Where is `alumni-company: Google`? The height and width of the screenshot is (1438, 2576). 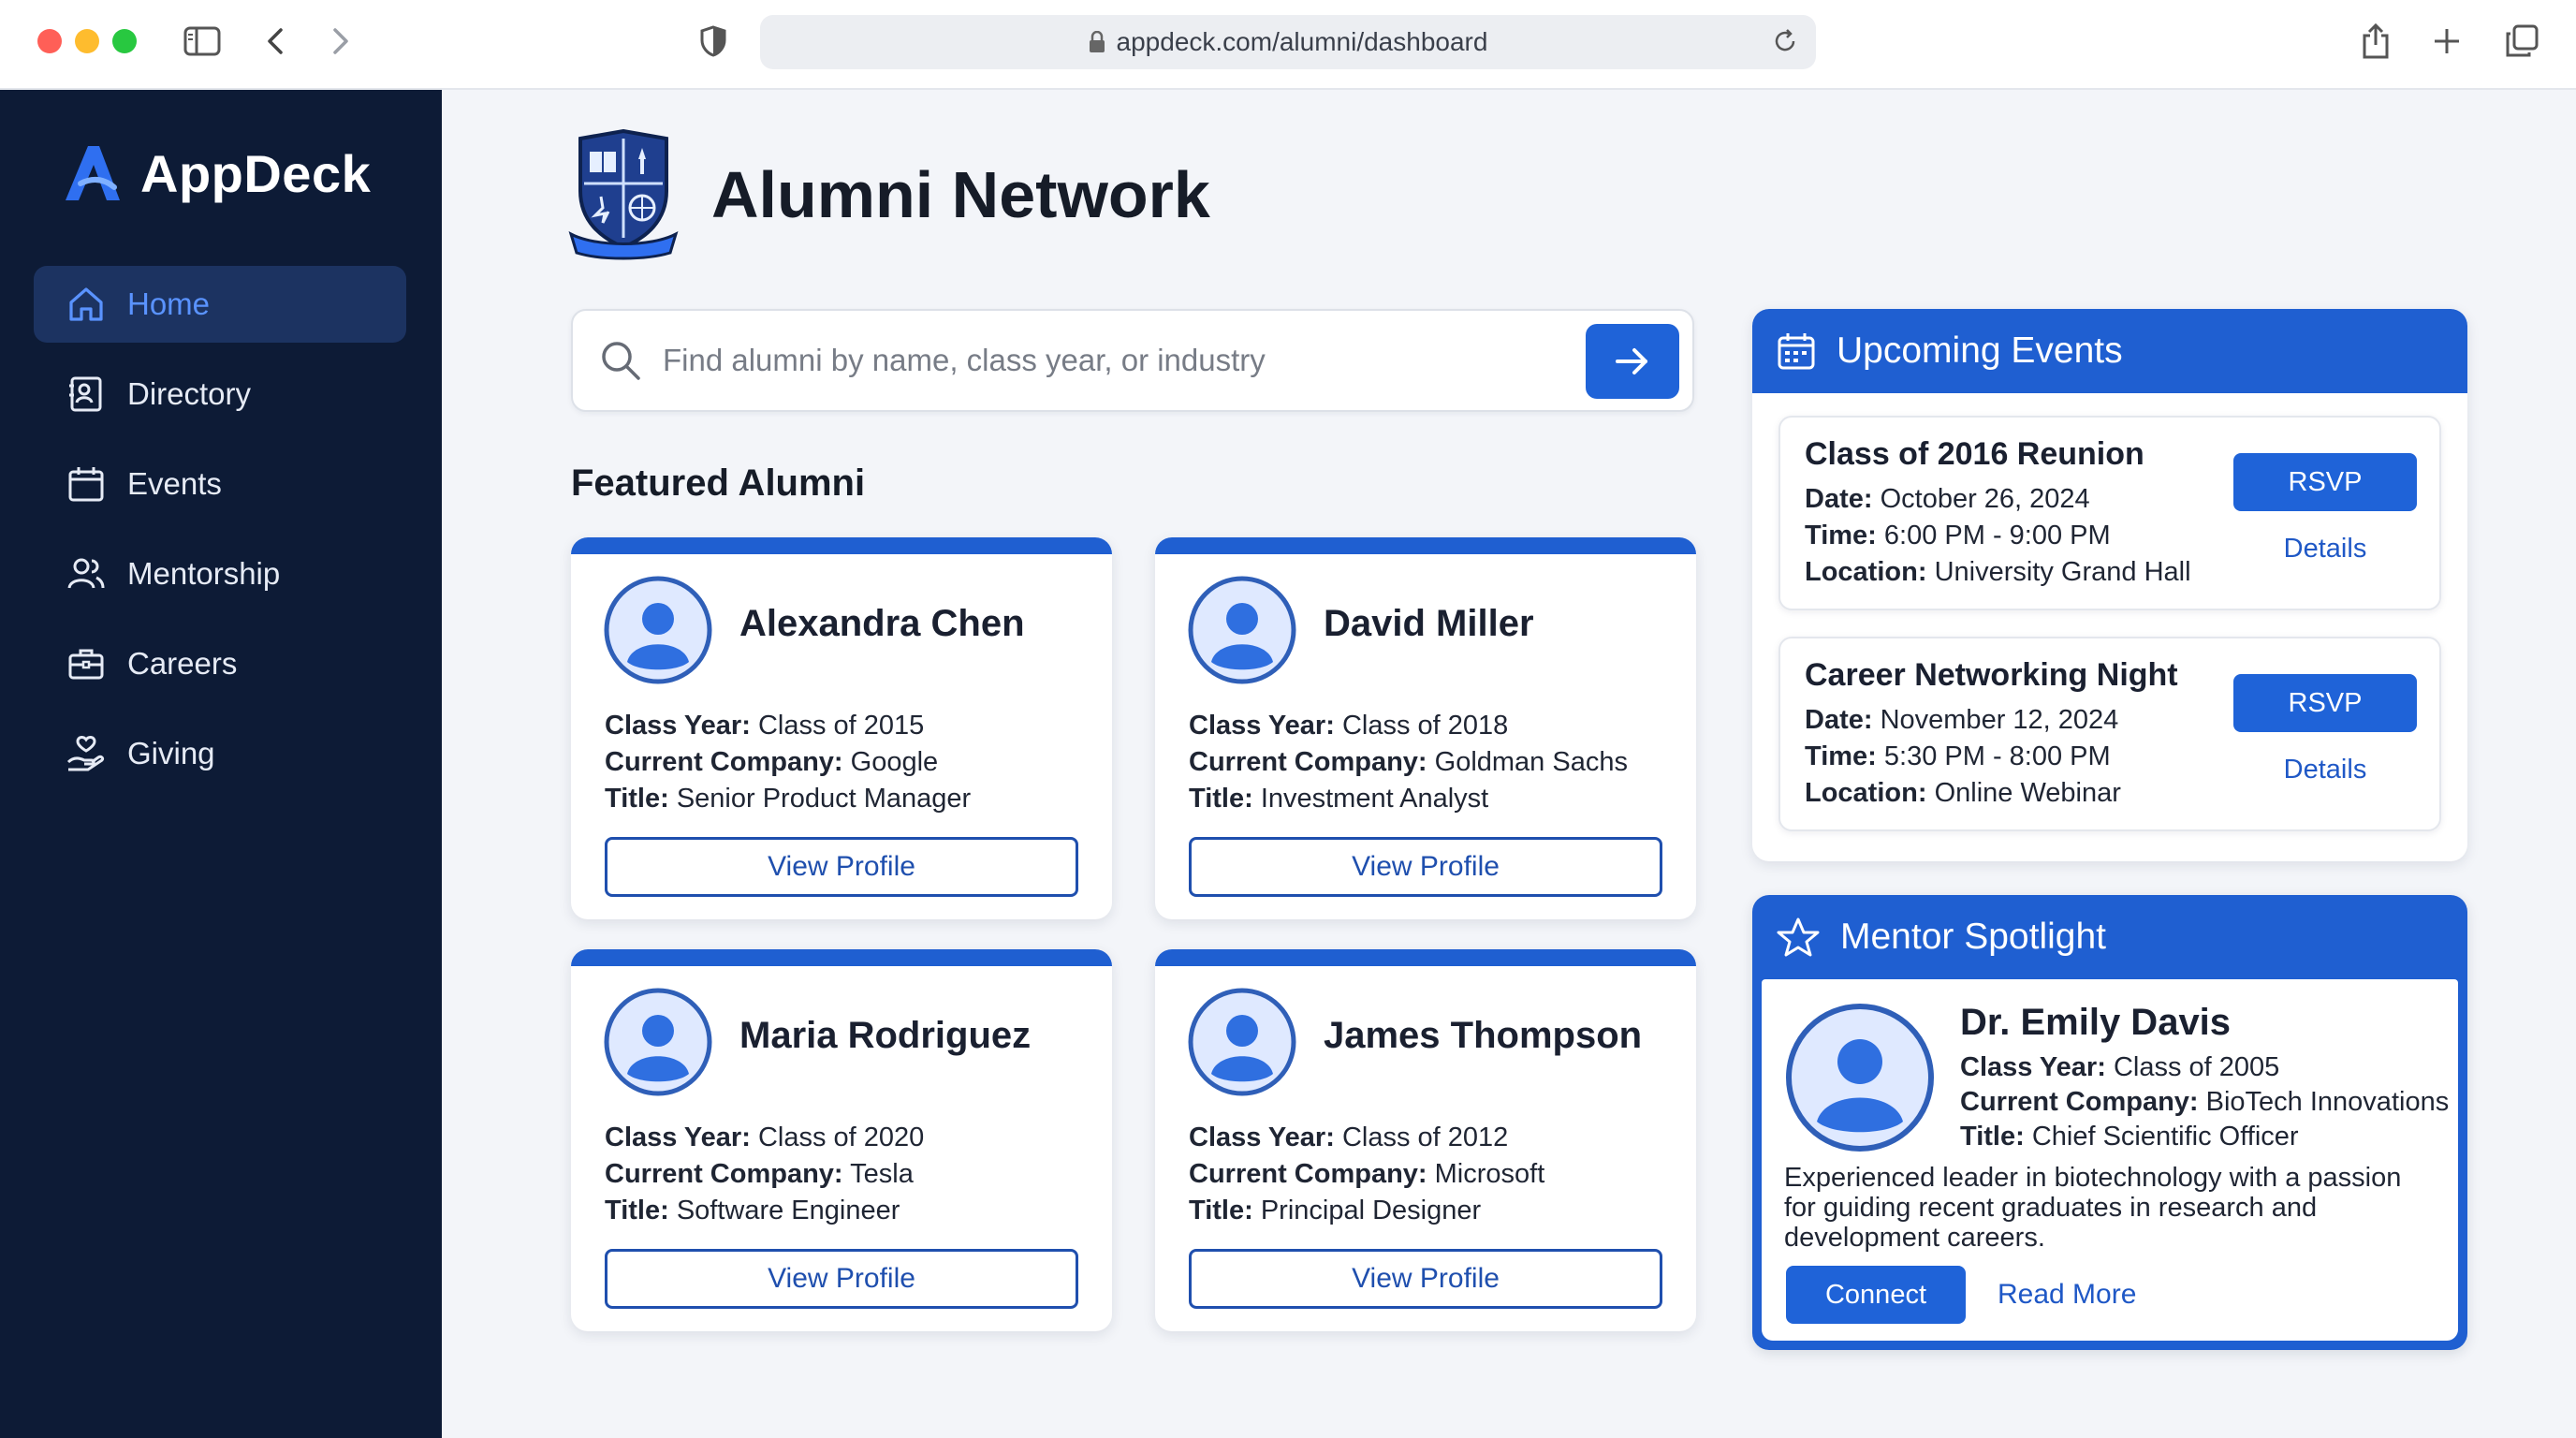 alumni-company: Google is located at coordinates (894, 762).